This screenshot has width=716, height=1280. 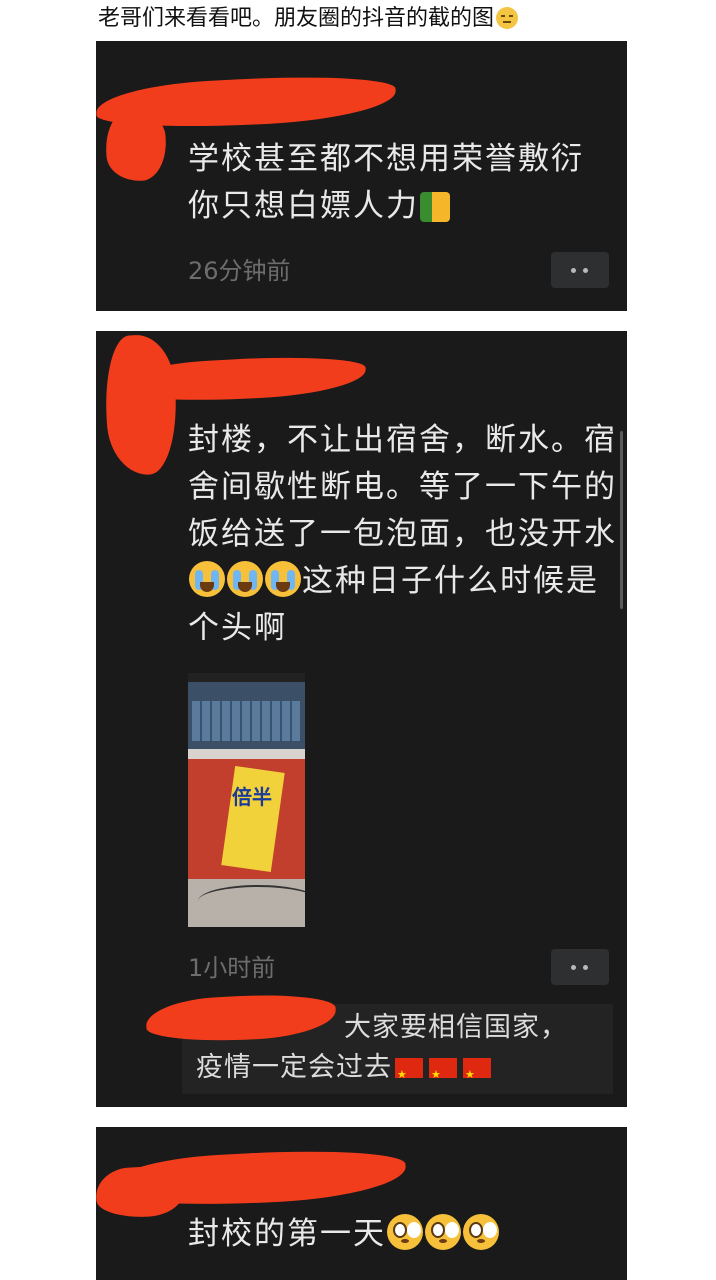 What do you see at coordinates (361, 1203) in the screenshot?
I see `screenshot-card-3: 封校的第一天` at bounding box center [361, 1203].